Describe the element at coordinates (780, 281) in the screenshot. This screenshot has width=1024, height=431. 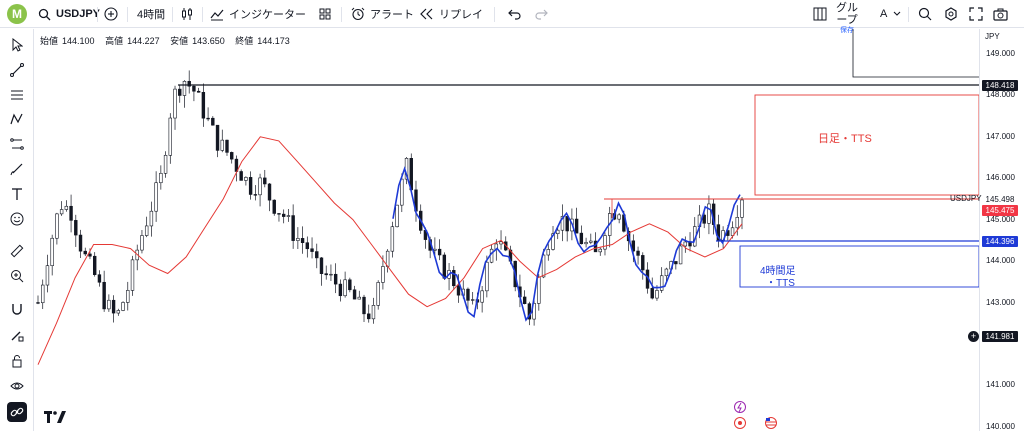
I see `h4-tts-note-line2: ・TTS` at that location.